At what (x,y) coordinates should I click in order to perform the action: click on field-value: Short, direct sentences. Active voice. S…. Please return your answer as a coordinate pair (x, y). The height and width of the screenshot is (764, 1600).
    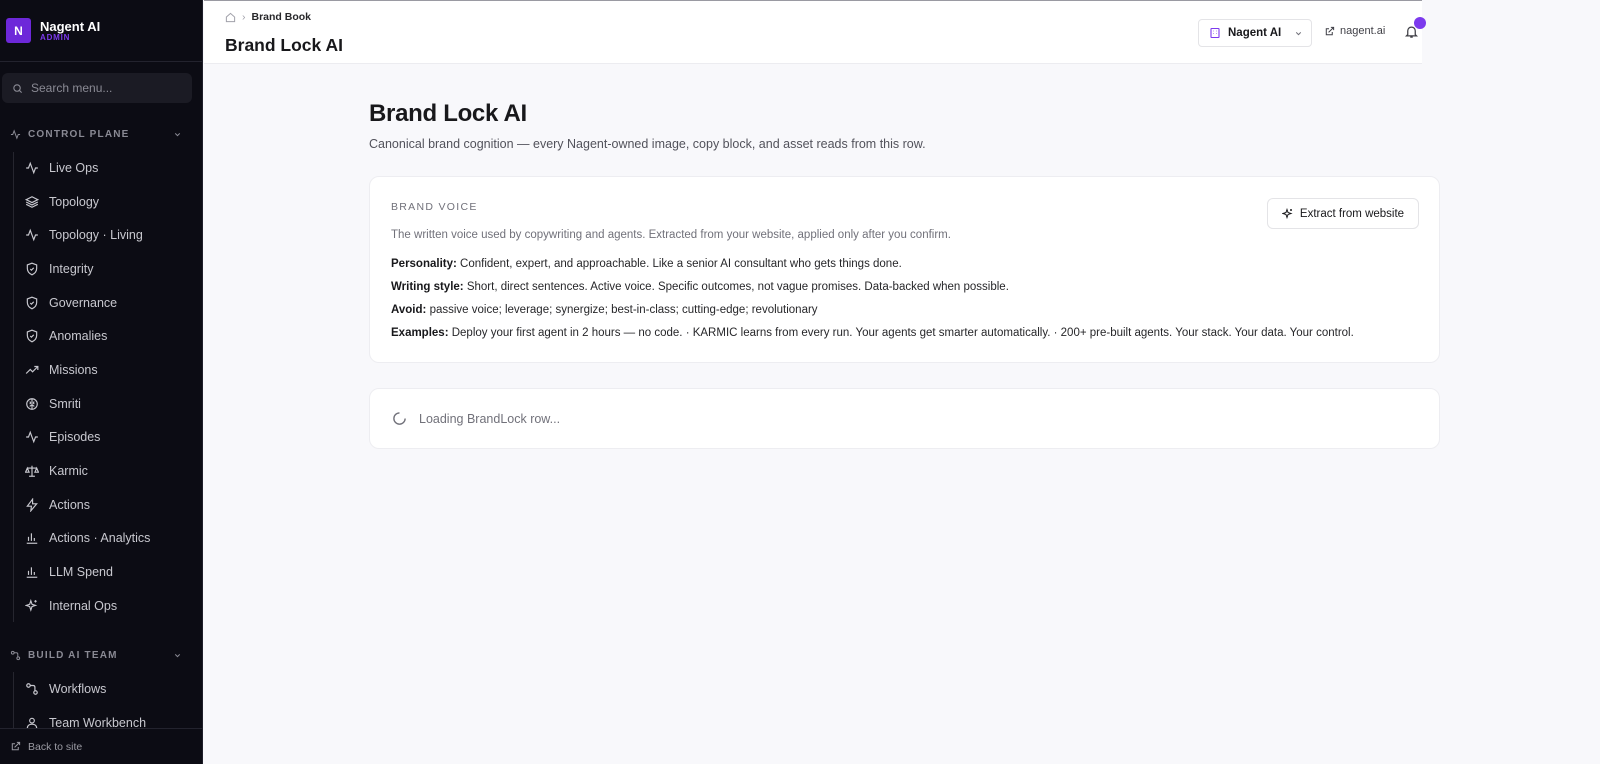
    Looking at the image, I should click on (737, 287).